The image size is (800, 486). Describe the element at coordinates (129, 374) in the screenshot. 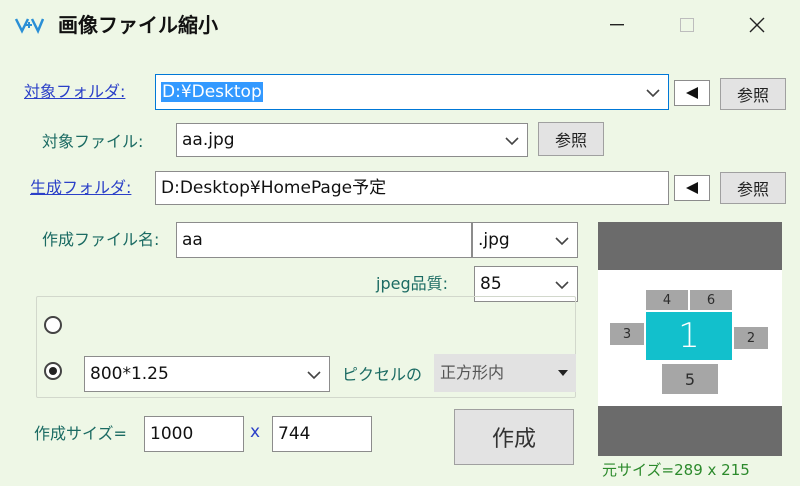

I see `size-value: 800*1.25` at that location.